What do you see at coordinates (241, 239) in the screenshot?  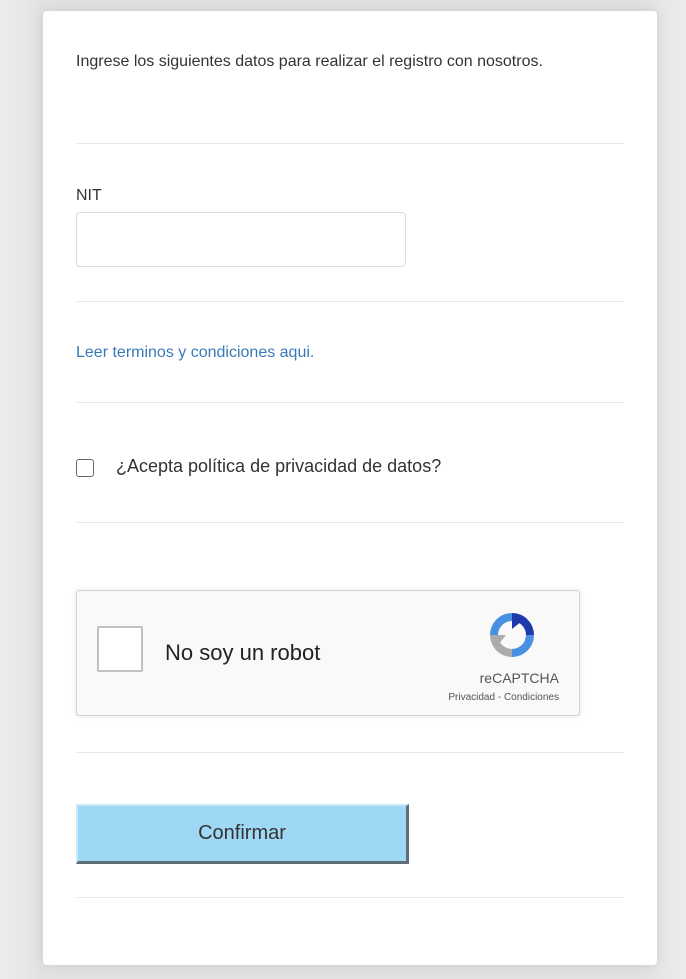 I see `nit-input` at bounding box center [241, 239].